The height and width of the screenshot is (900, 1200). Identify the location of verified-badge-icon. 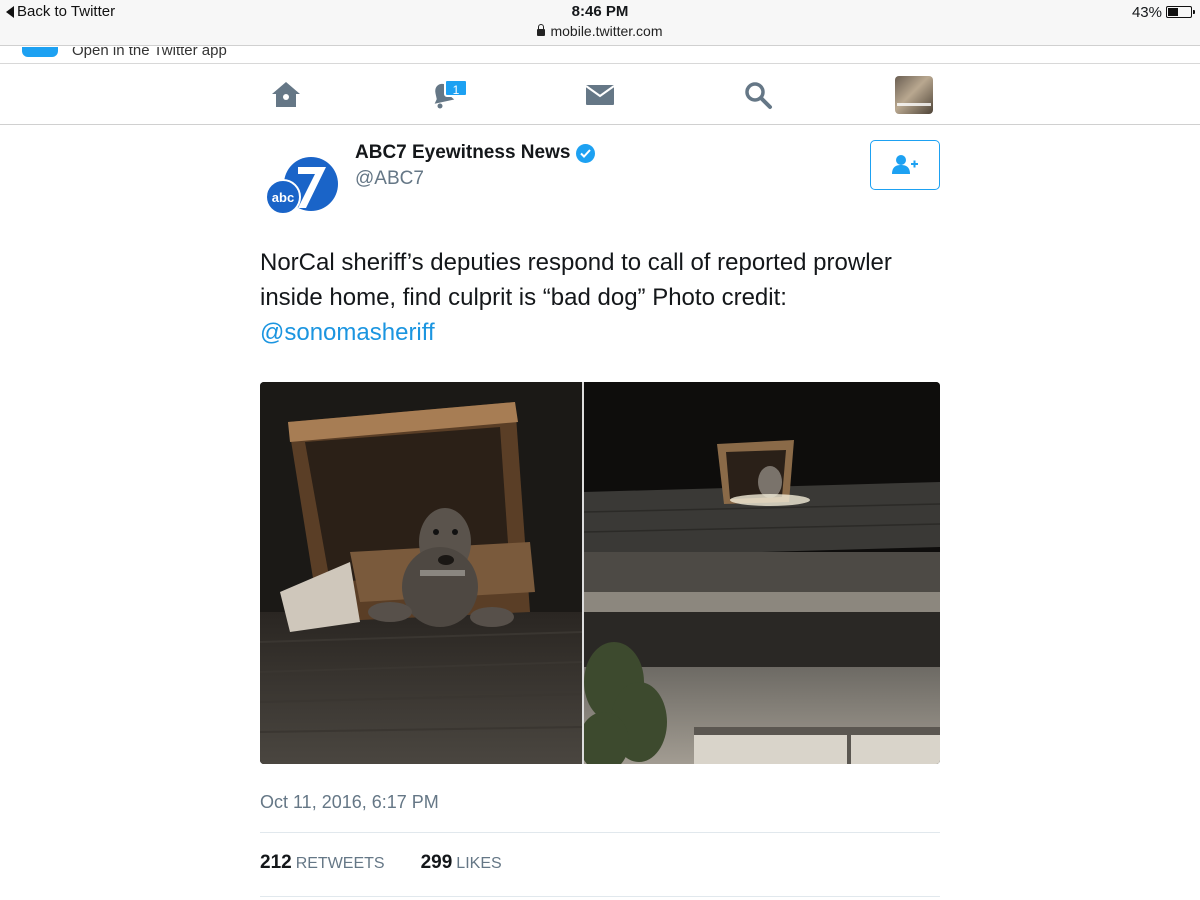
(586, 153).